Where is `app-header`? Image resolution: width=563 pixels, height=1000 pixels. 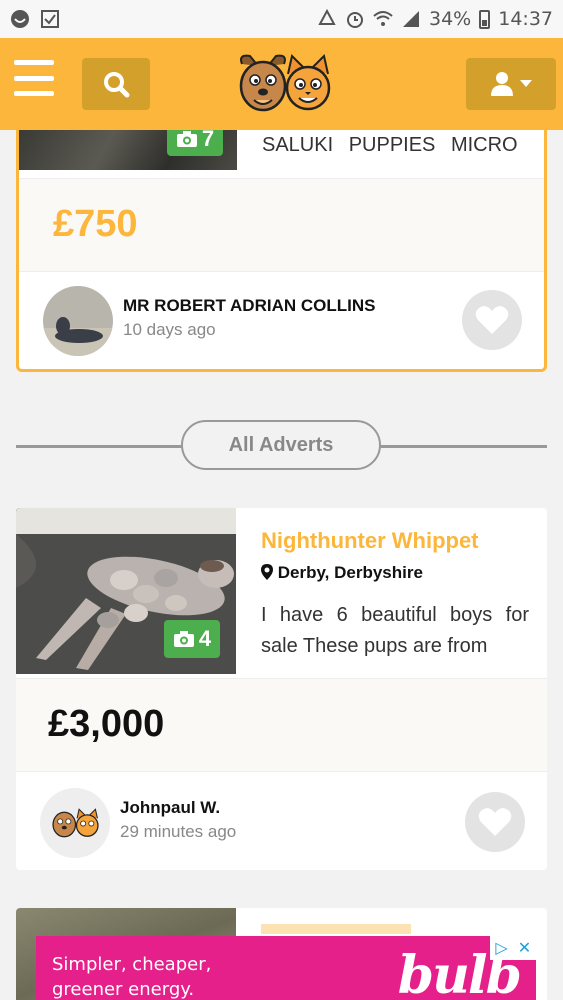 app-header is located at coordinates (281, 84).